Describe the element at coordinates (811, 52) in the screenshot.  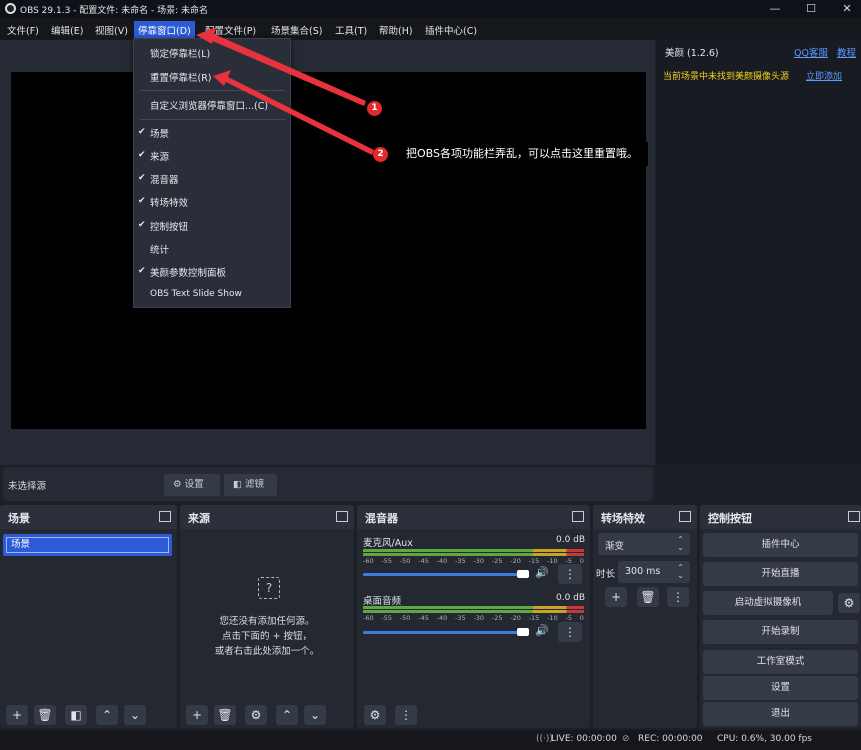
I see `qq-service-link: QQ客服` at that location.